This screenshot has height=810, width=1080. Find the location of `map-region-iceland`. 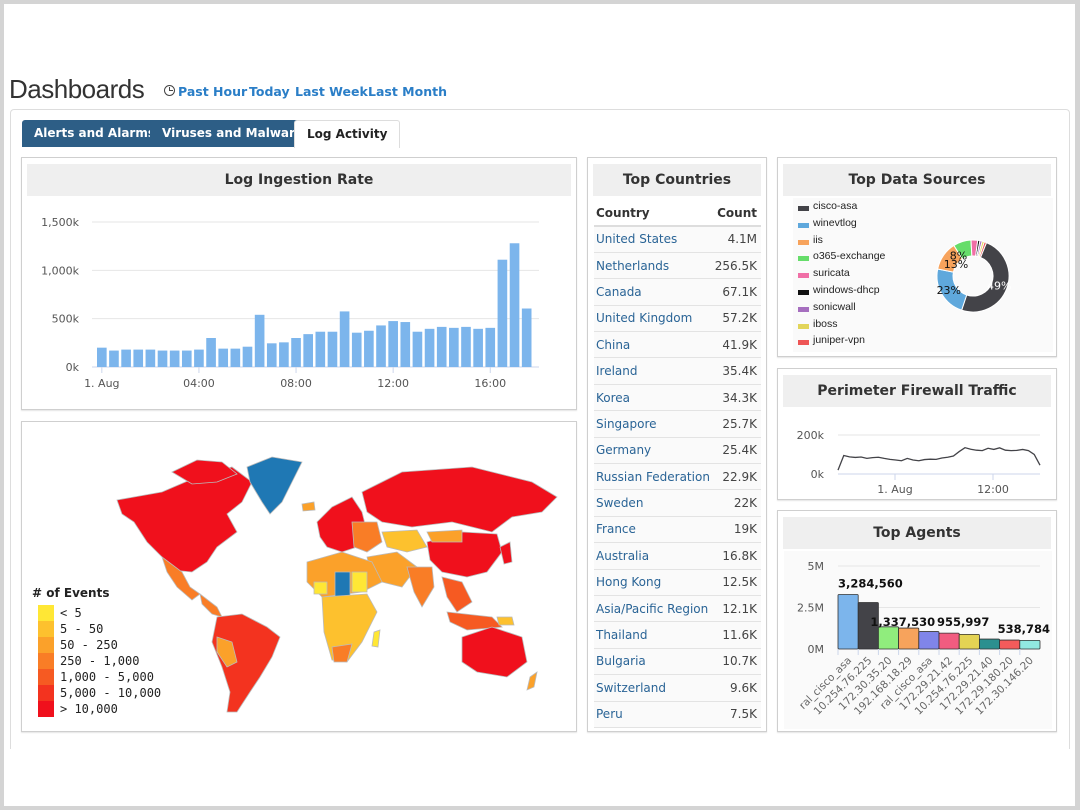

map-region-iceland is located at coordinates (308, 506).